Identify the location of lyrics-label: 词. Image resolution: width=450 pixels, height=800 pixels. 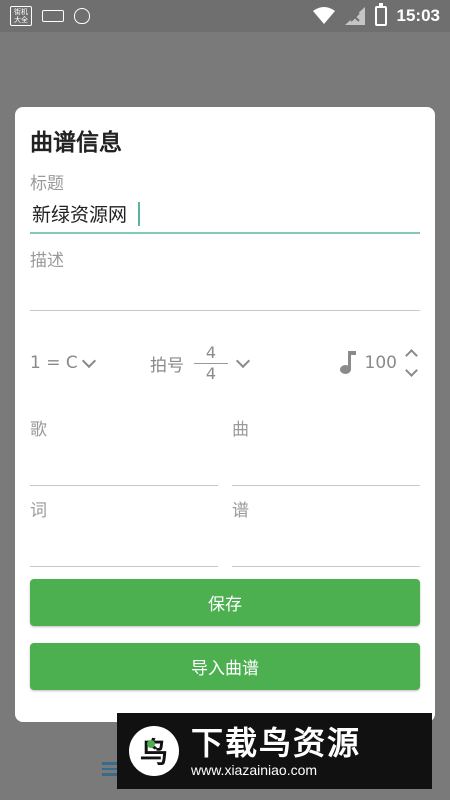
(38, 511).